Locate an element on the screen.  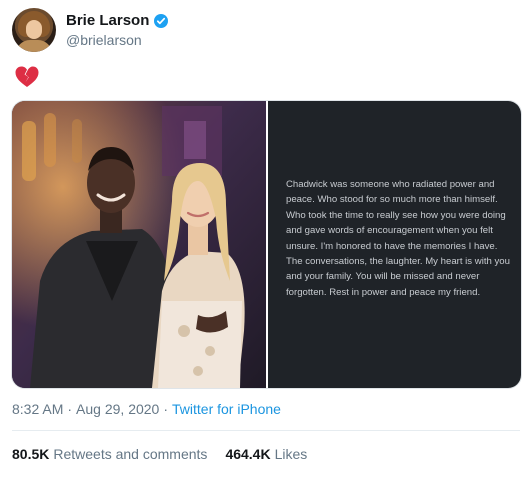
likes-stat: 464.4K Likes is located at coordinates (266, 454).